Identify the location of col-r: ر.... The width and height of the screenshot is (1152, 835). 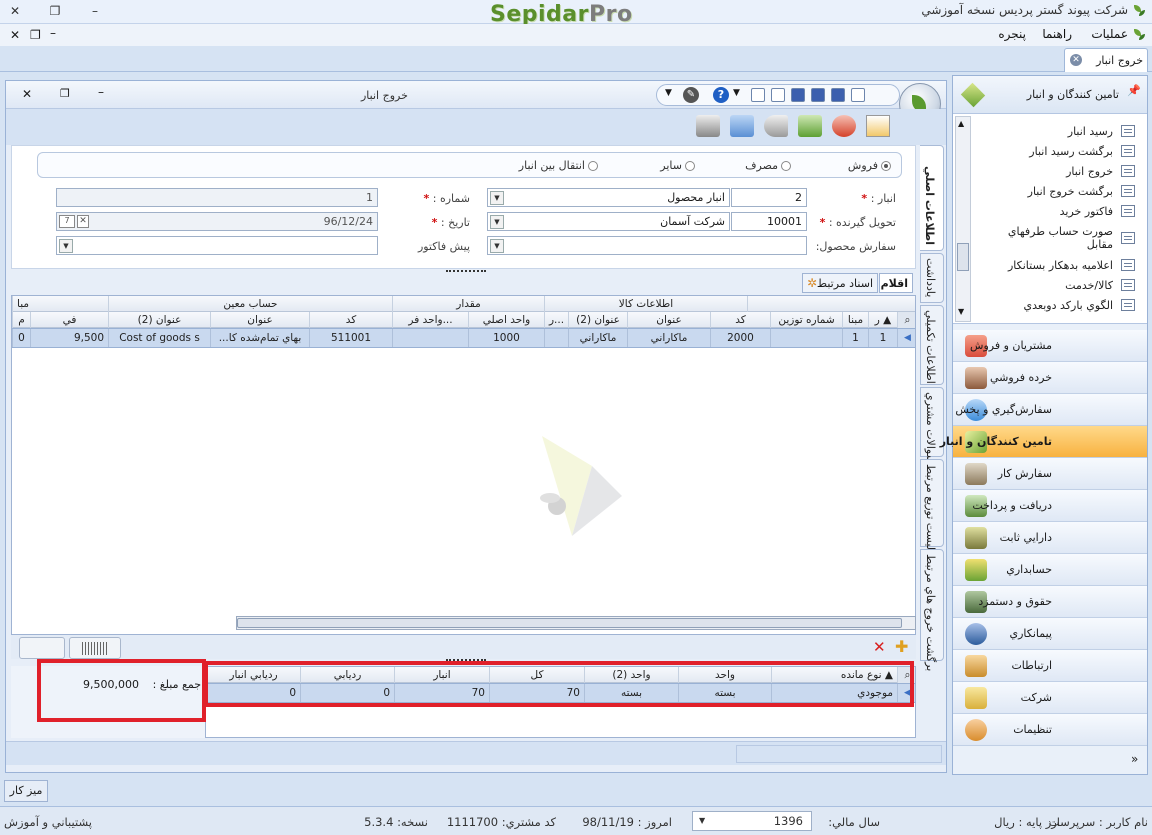
(556, 320).